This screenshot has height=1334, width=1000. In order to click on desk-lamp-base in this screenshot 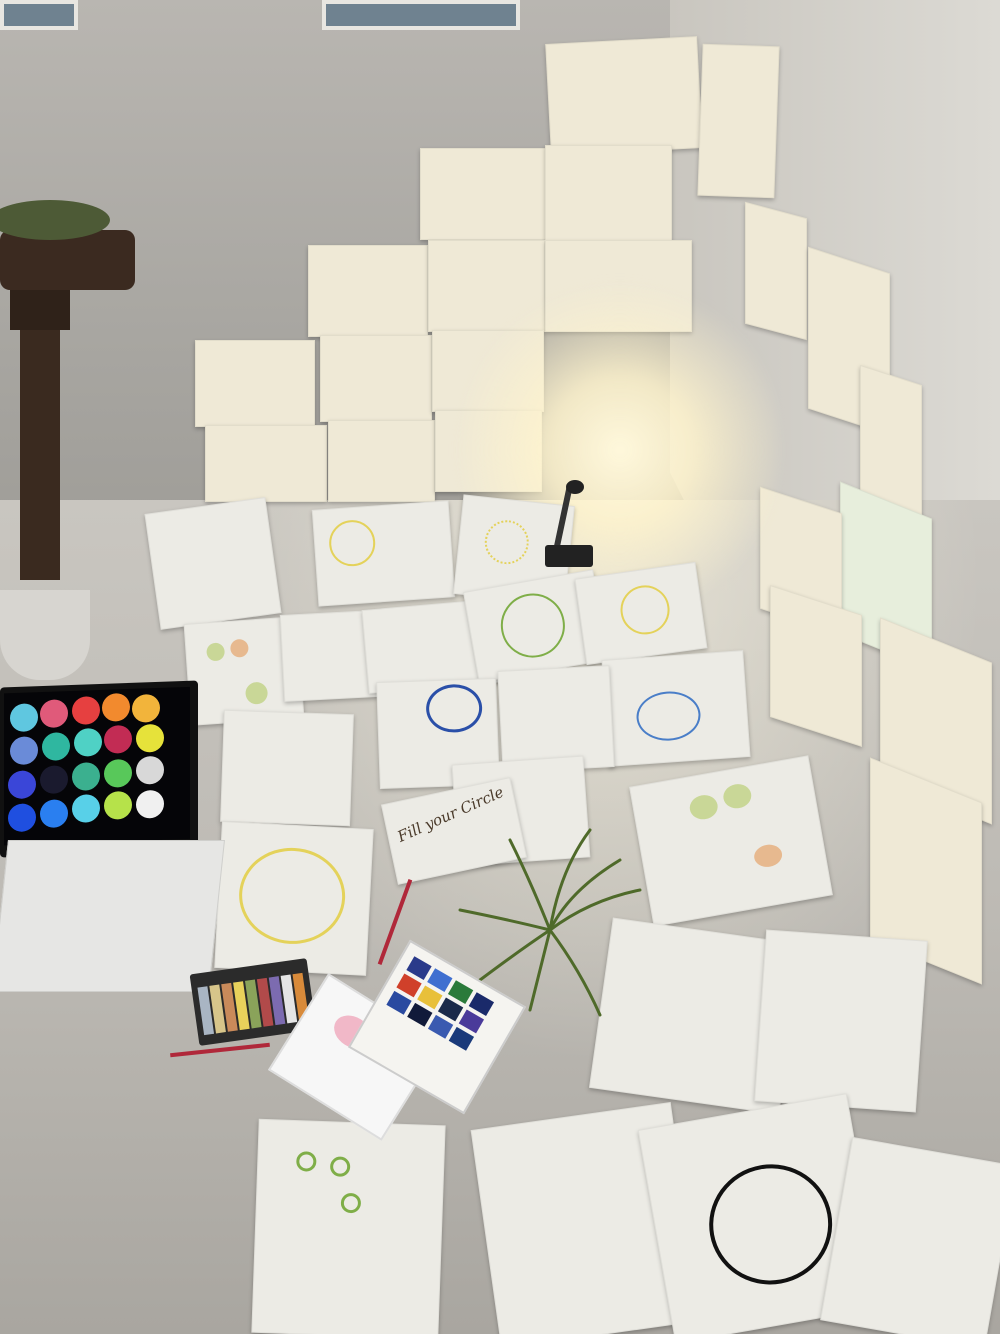, I will do `click(569, 556)`.